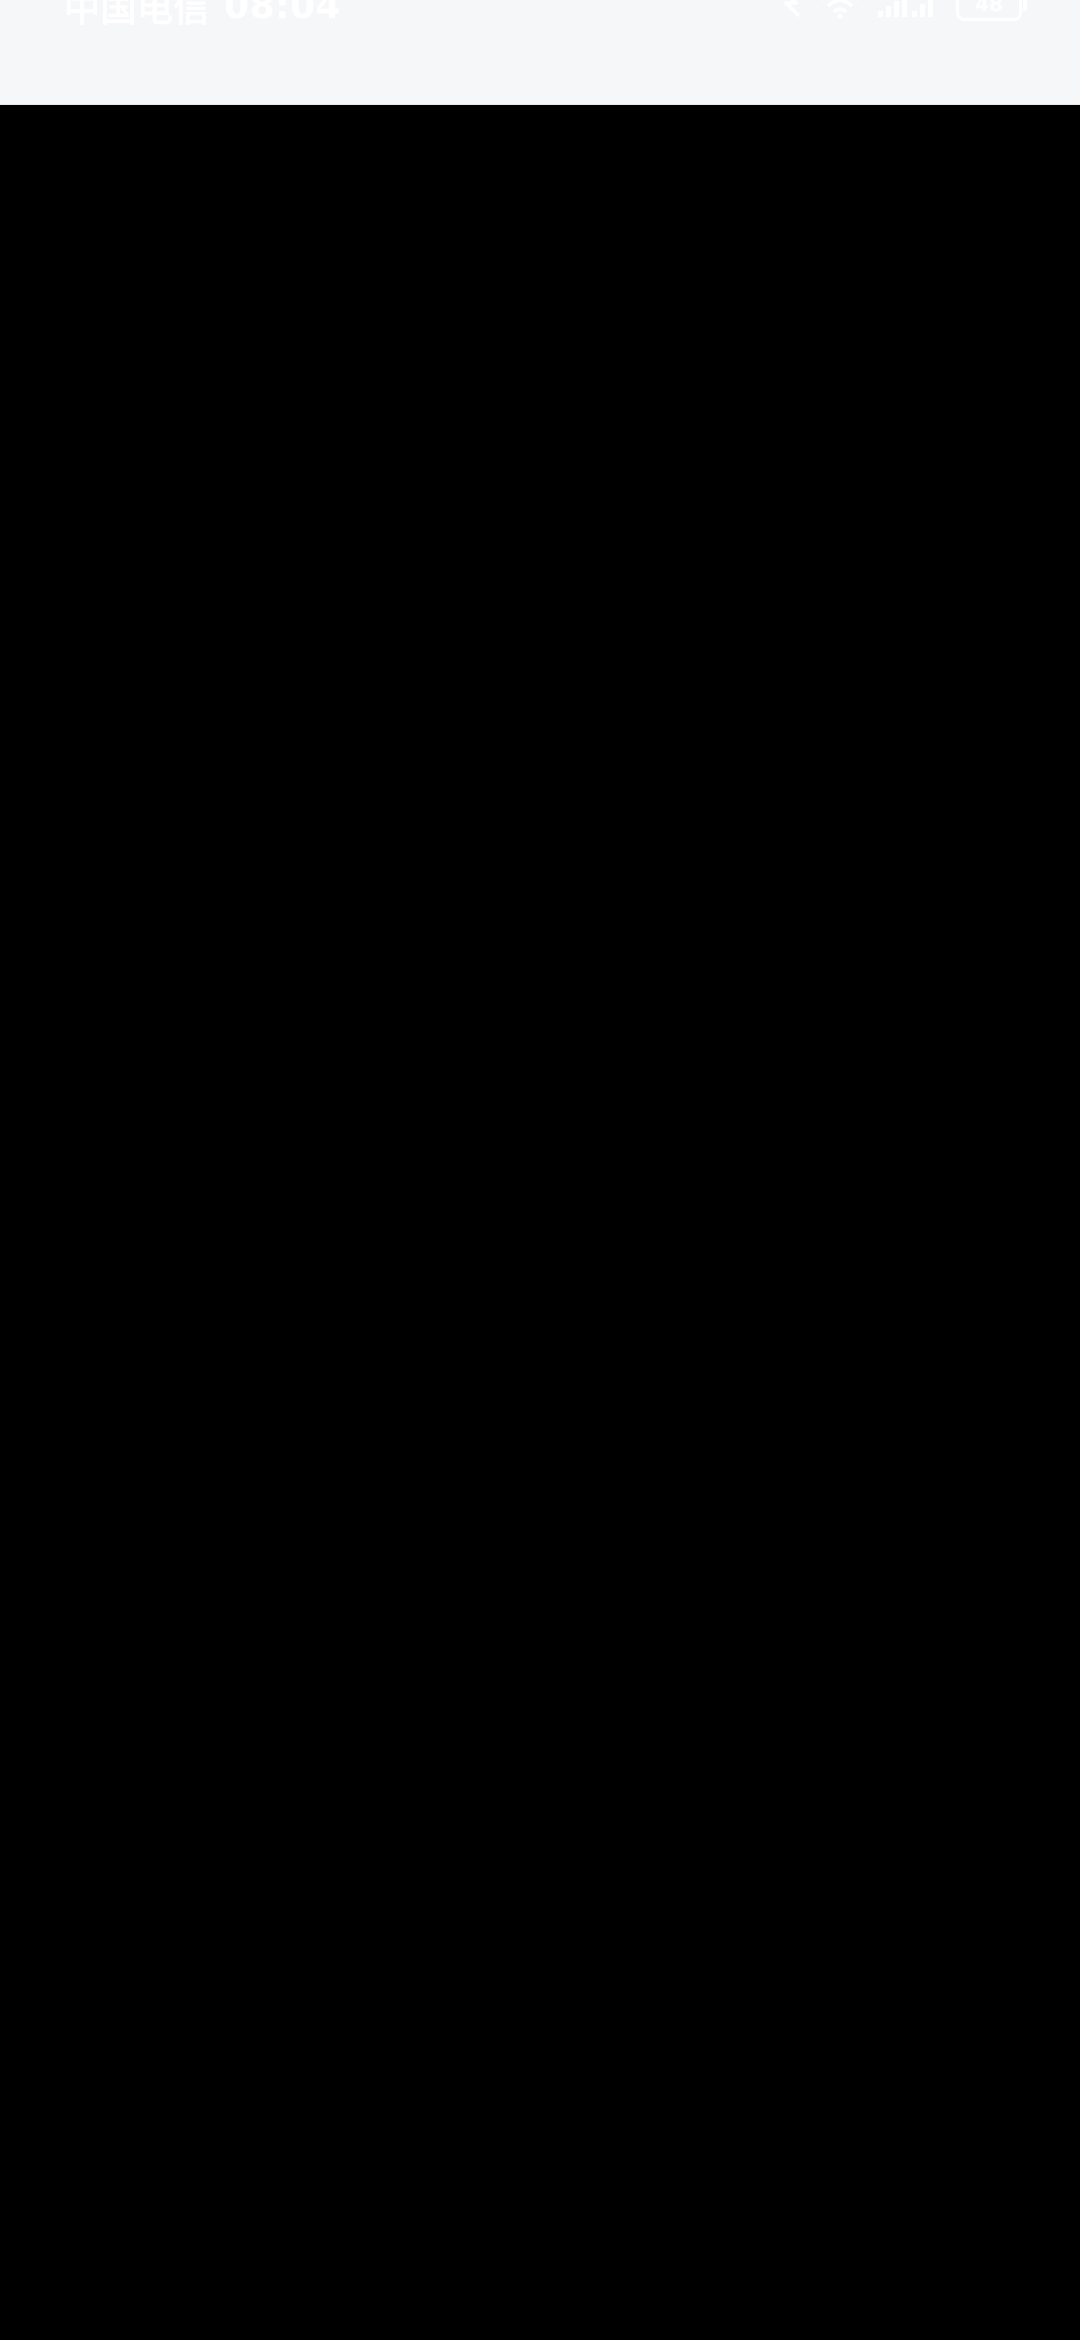 The height and width of the screenshot is (2340, 1080). What do you see at coordinates (989, 8) in the screenshot?
I see `battery-level: 48` at bounding box center [989, 8].